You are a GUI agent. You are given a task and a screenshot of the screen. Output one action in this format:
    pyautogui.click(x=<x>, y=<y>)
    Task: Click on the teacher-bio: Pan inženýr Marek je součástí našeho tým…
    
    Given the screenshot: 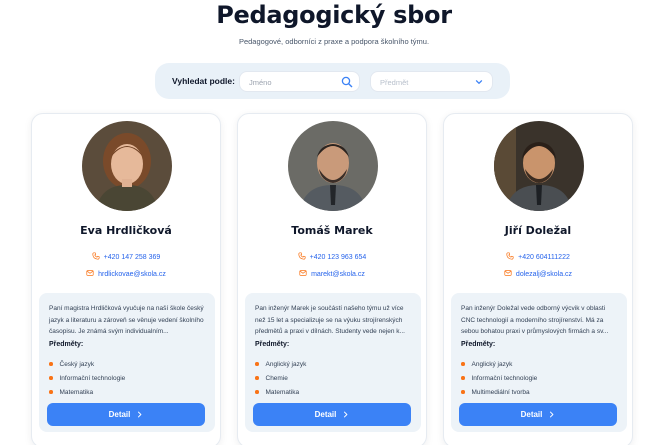 What is the action you would take?
    pyautogui.click(x=330, y=320)
    